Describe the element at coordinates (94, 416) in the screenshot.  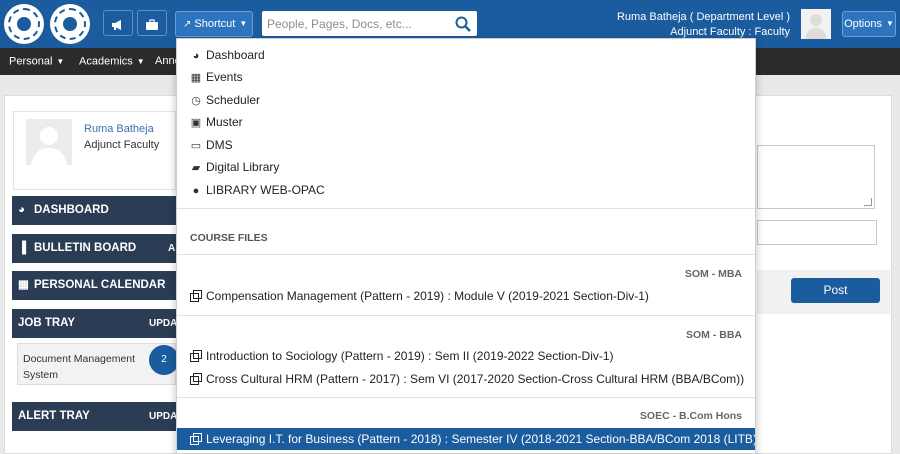
I see `alert-tray-section: ALERT TRAY UPDA` at that location.